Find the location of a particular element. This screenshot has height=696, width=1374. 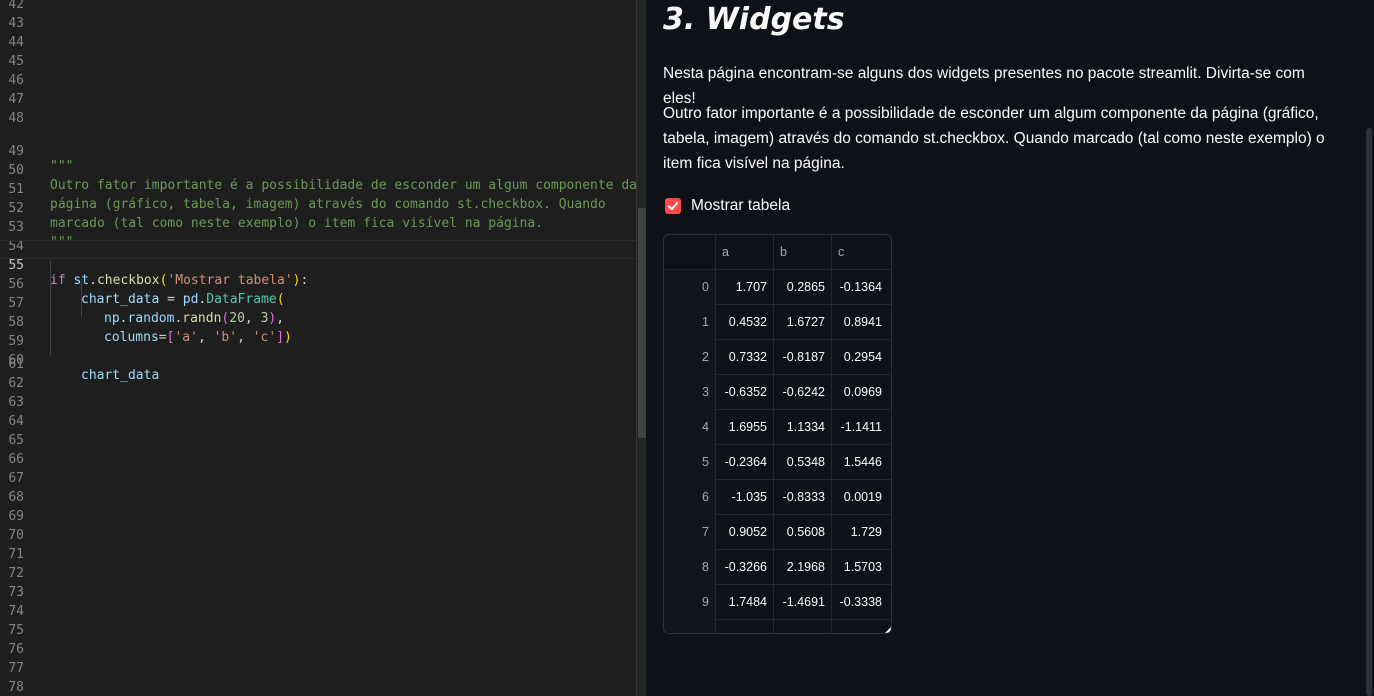

code-line: 64 is located at coordinates (318, 421).